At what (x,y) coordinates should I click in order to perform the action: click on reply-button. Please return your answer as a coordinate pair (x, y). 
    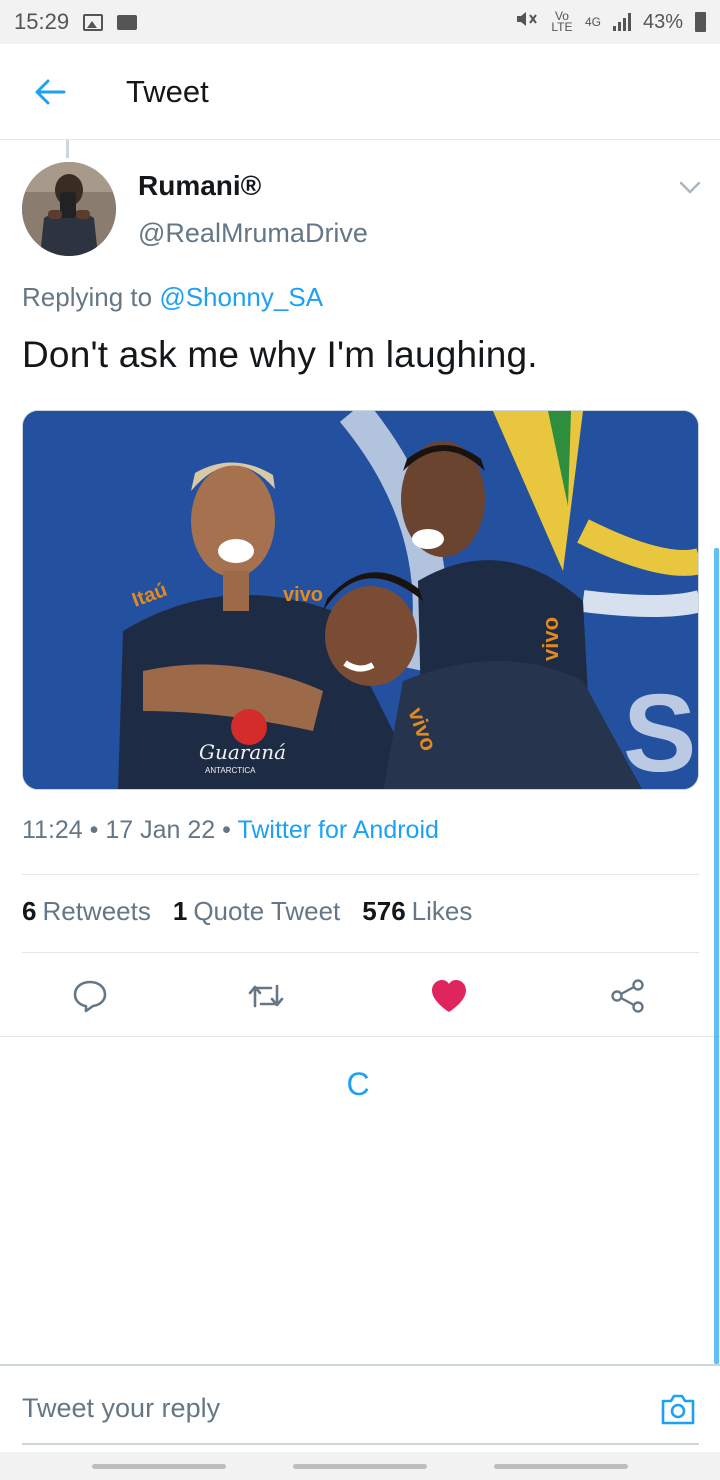
    Looking at the image, I should click on (90, 996).